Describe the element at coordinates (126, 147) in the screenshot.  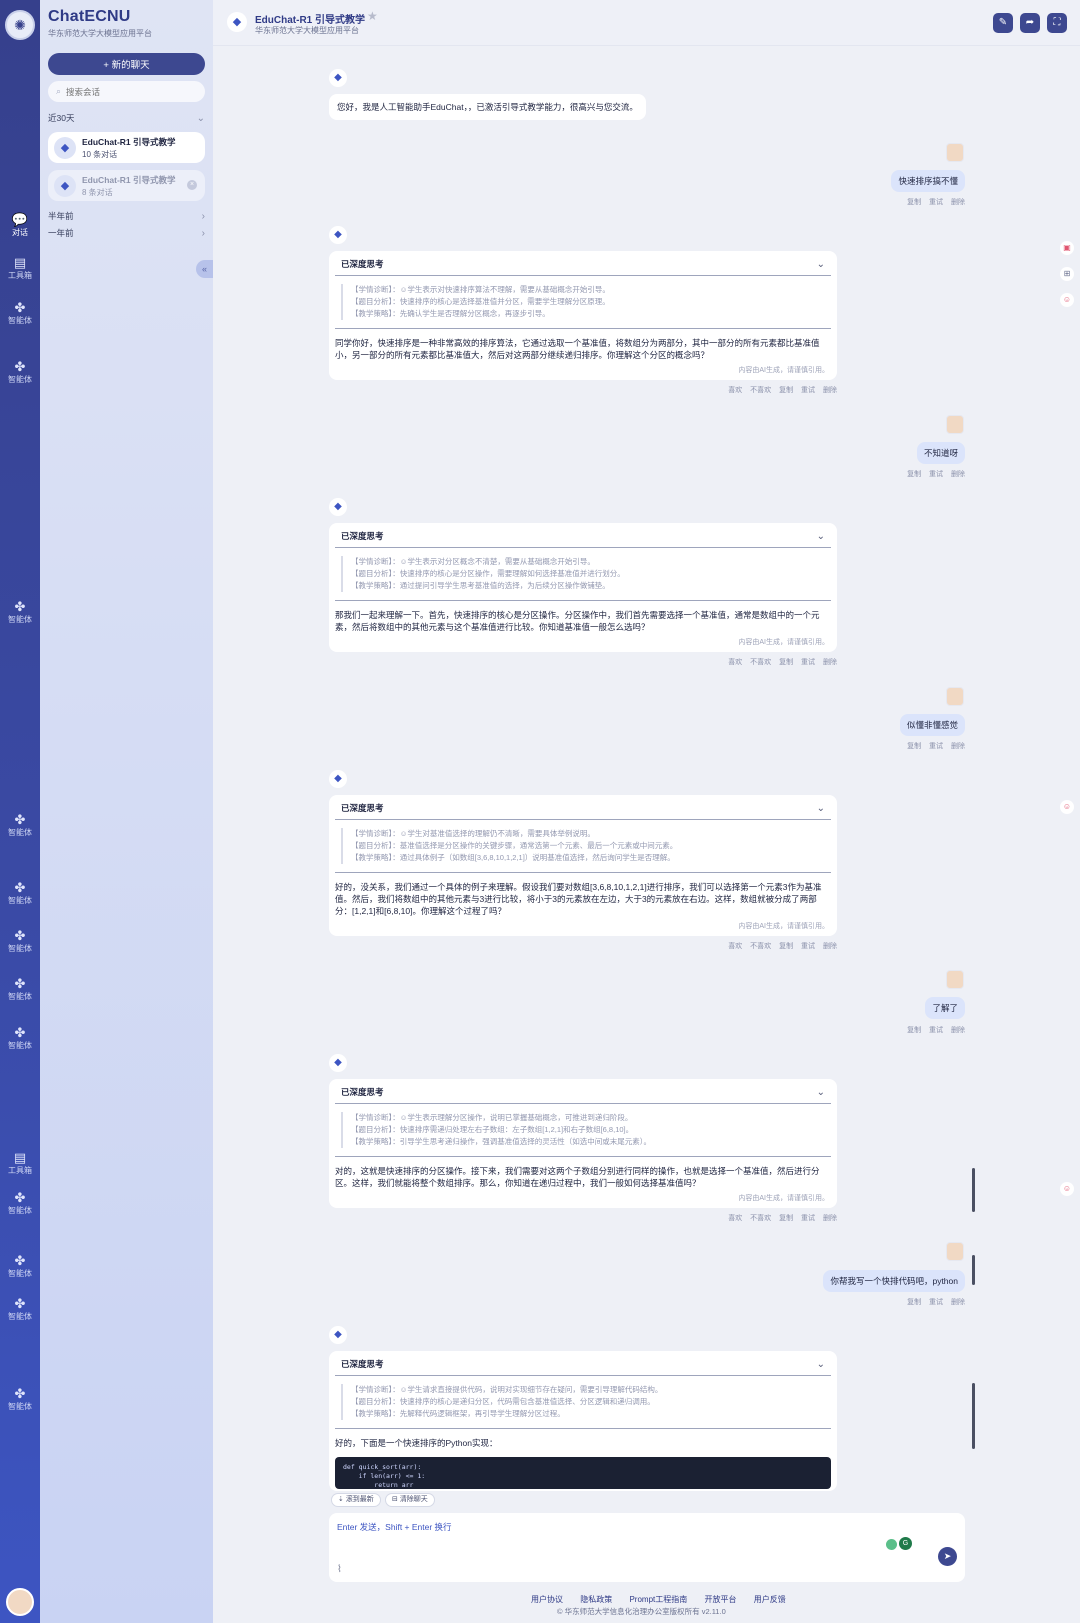
I see `conversation-item: ◆ EduChat-R1 引导式教学 10 条对话` at that location.